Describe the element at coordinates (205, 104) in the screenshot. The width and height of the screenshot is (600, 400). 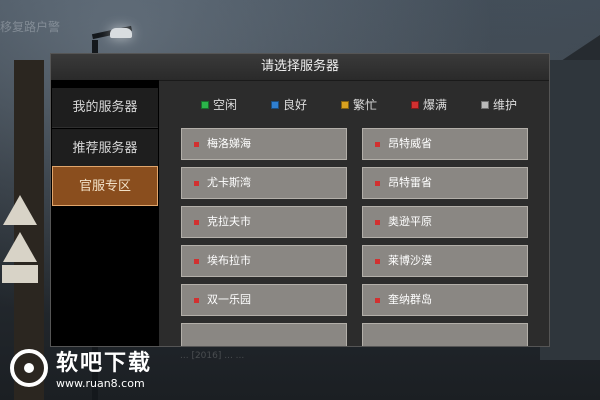
I see `legend-dot-idle` at that location.